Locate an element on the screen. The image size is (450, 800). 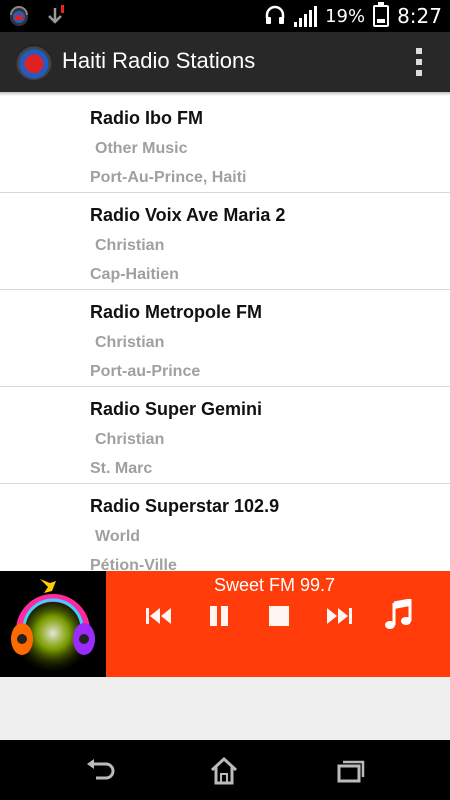
station-name: Radio Superstar 102.9 is located at coordinates (185, 506).